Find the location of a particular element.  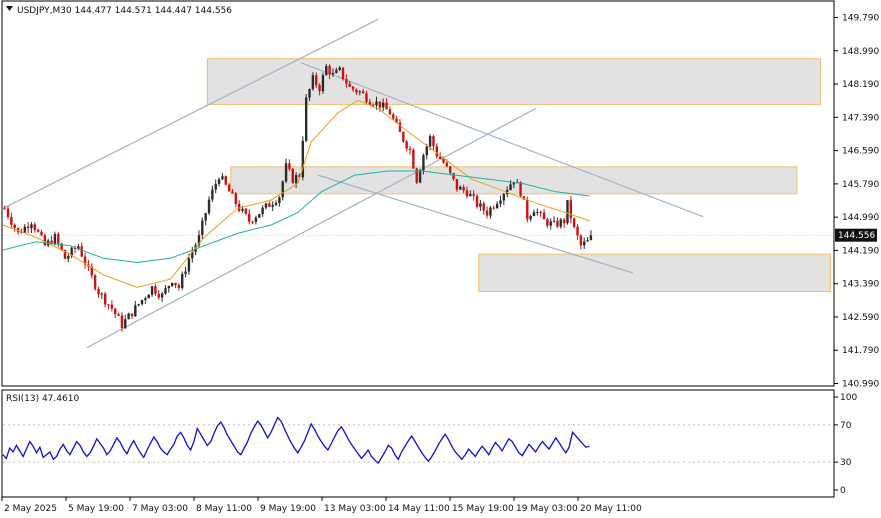

price-tick-label: 141.790 is located at coordinates (860, 351).